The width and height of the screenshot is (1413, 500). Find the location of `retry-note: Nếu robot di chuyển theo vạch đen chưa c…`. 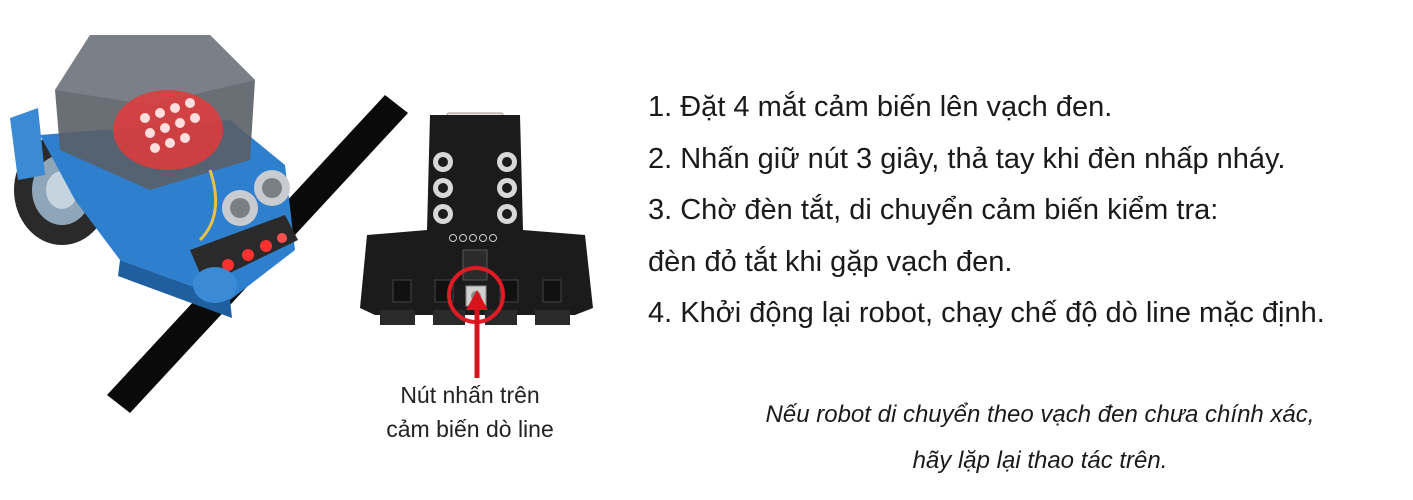

retry-note: Nếu robot di chuyển theo vạch đen chưa c… is located at coordinates (1040, 438).